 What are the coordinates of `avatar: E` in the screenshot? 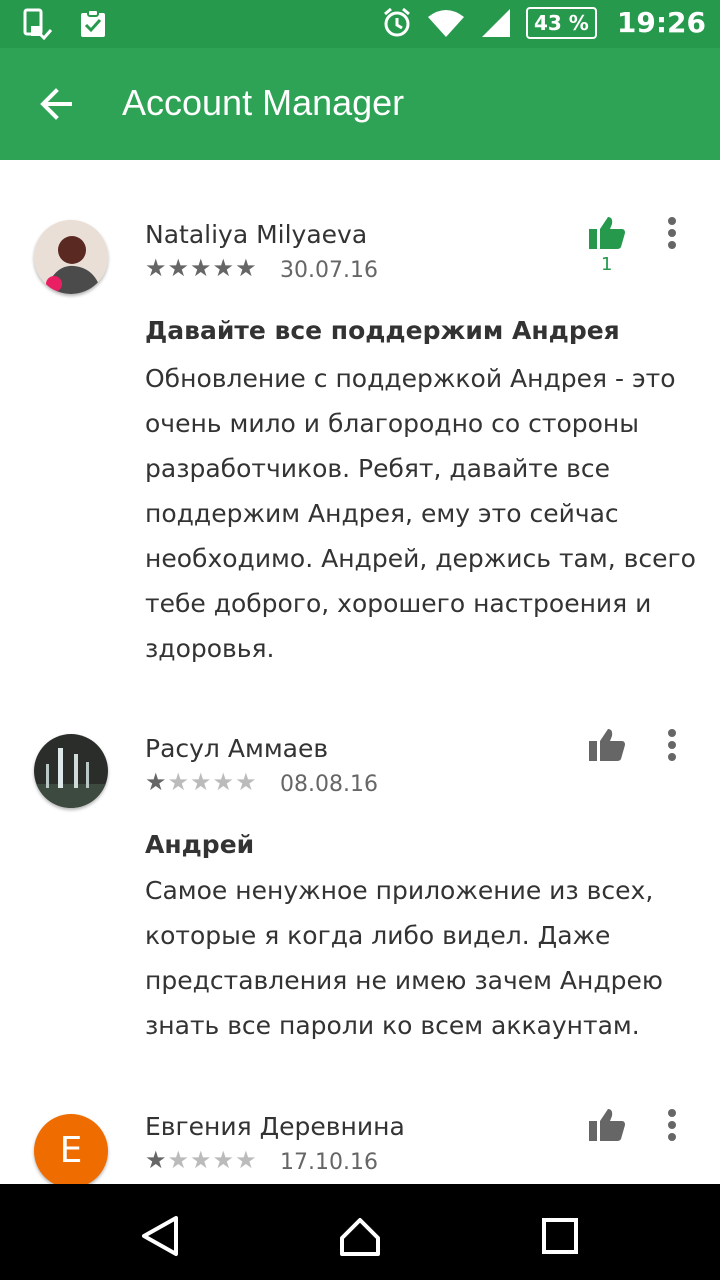 It's located at (71, 1149).